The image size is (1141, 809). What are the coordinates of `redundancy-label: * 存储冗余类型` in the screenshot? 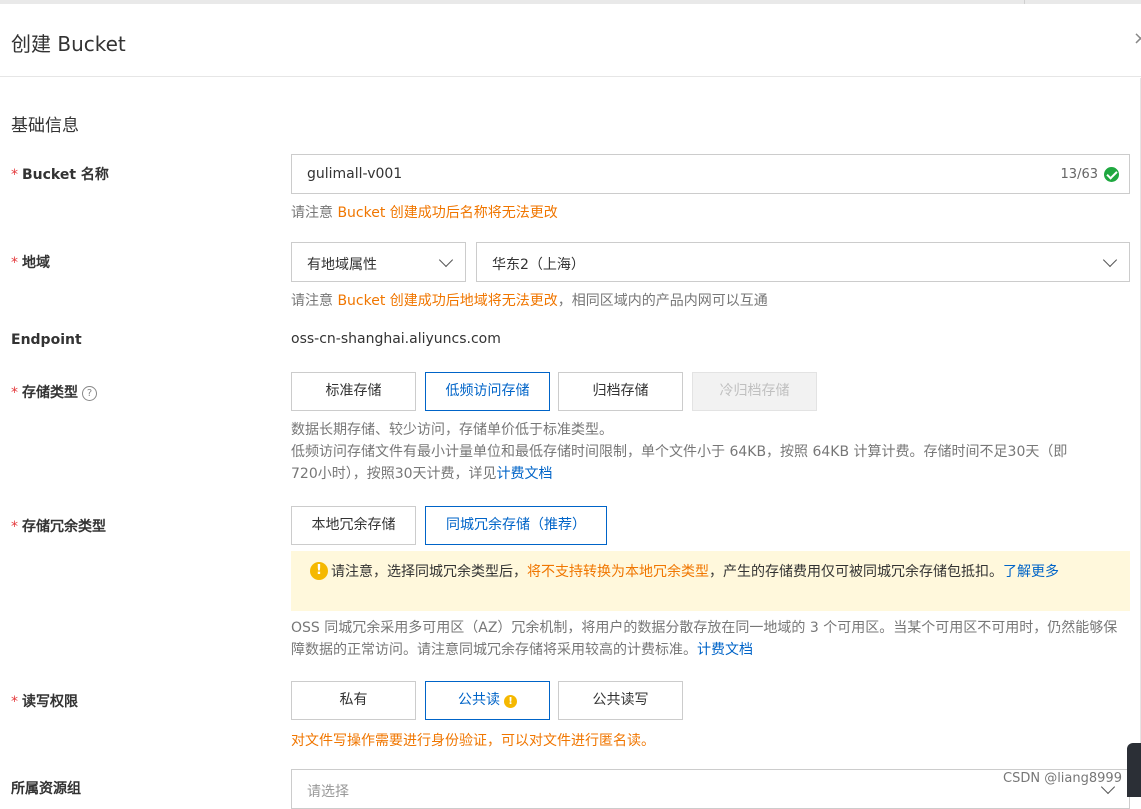 It's located at (58, 527).